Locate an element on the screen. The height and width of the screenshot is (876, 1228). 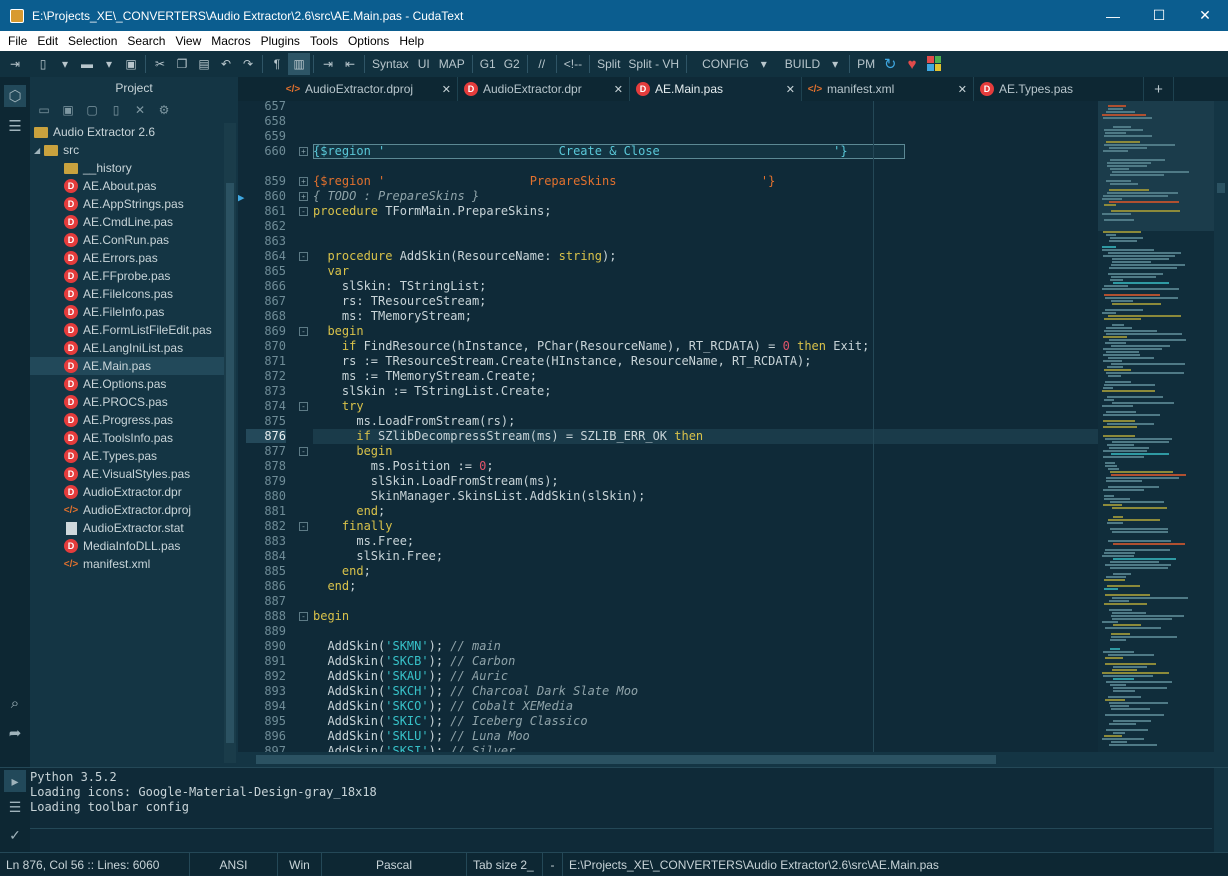
tree-item: D AE.About.pas is located at coordinates (127, 186).